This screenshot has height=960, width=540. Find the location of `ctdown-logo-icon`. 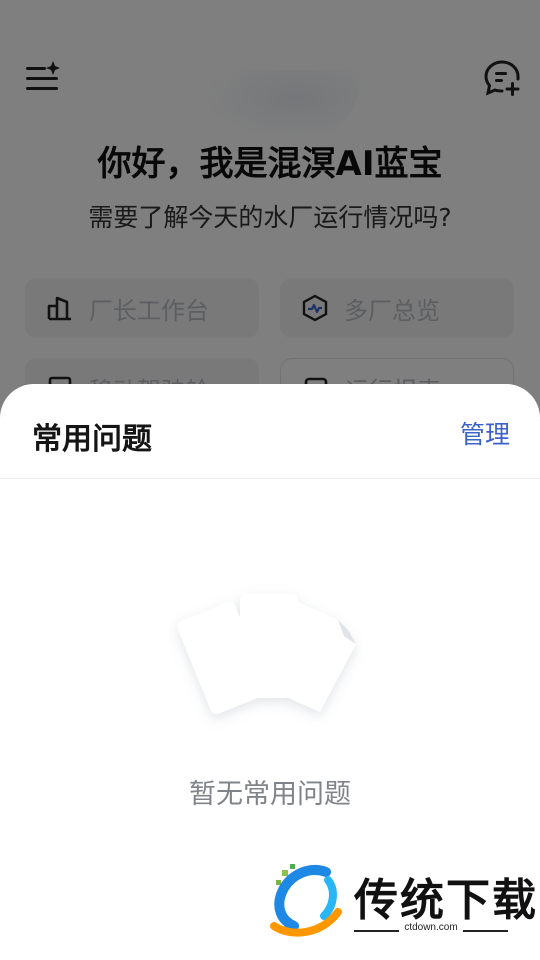

ctdown-logo-icon is located at coordinates (306, 900).